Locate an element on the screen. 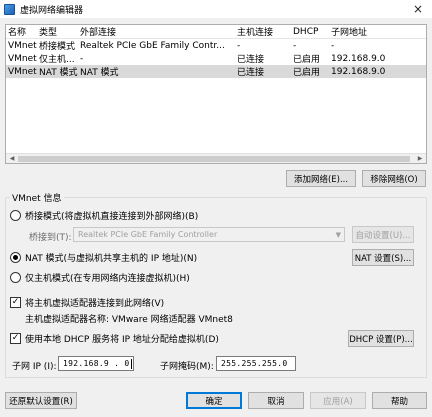 Image resolution: width=432 pixels, height=417 pixels. restore-defaults-button: 还原默认设置(R) is located at coordinates (41, 400).